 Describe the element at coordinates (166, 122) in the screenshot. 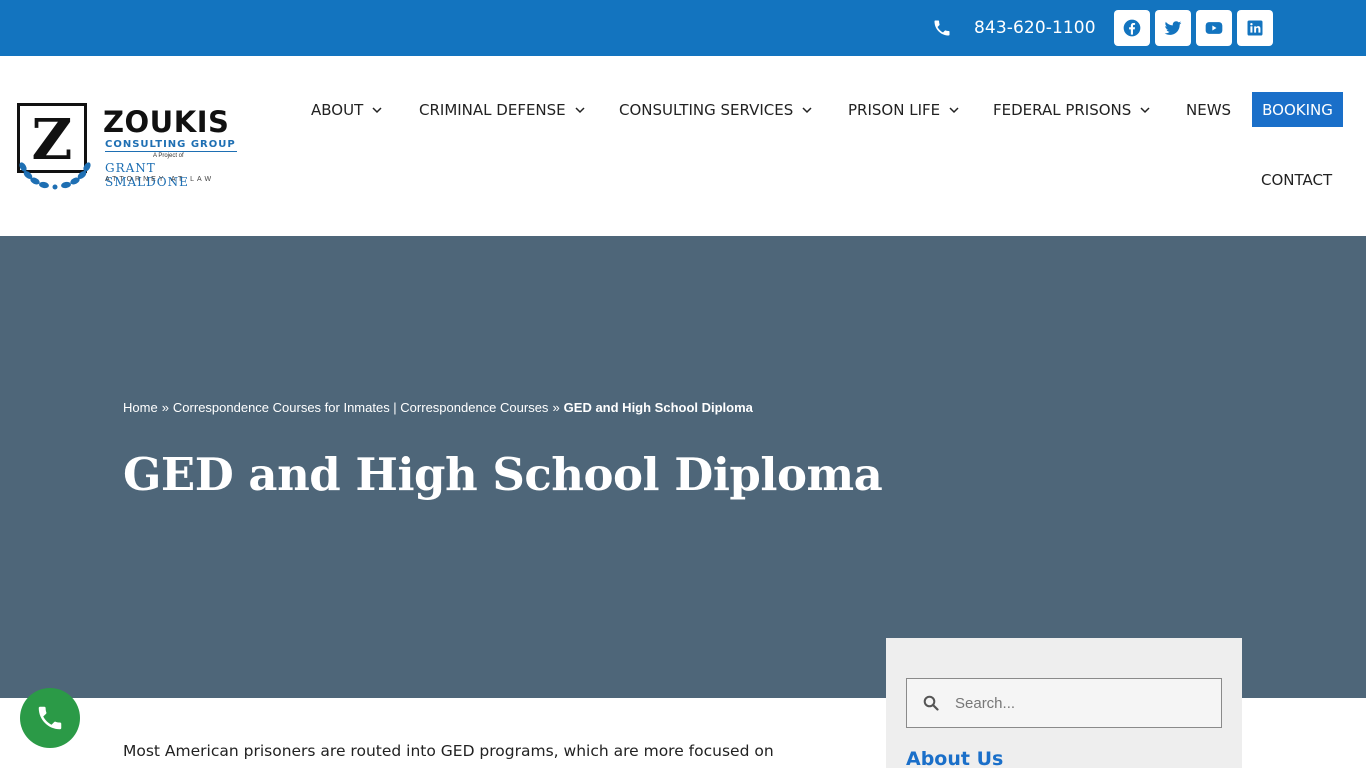

I see `logo-name: ZOUKIS` at that location.